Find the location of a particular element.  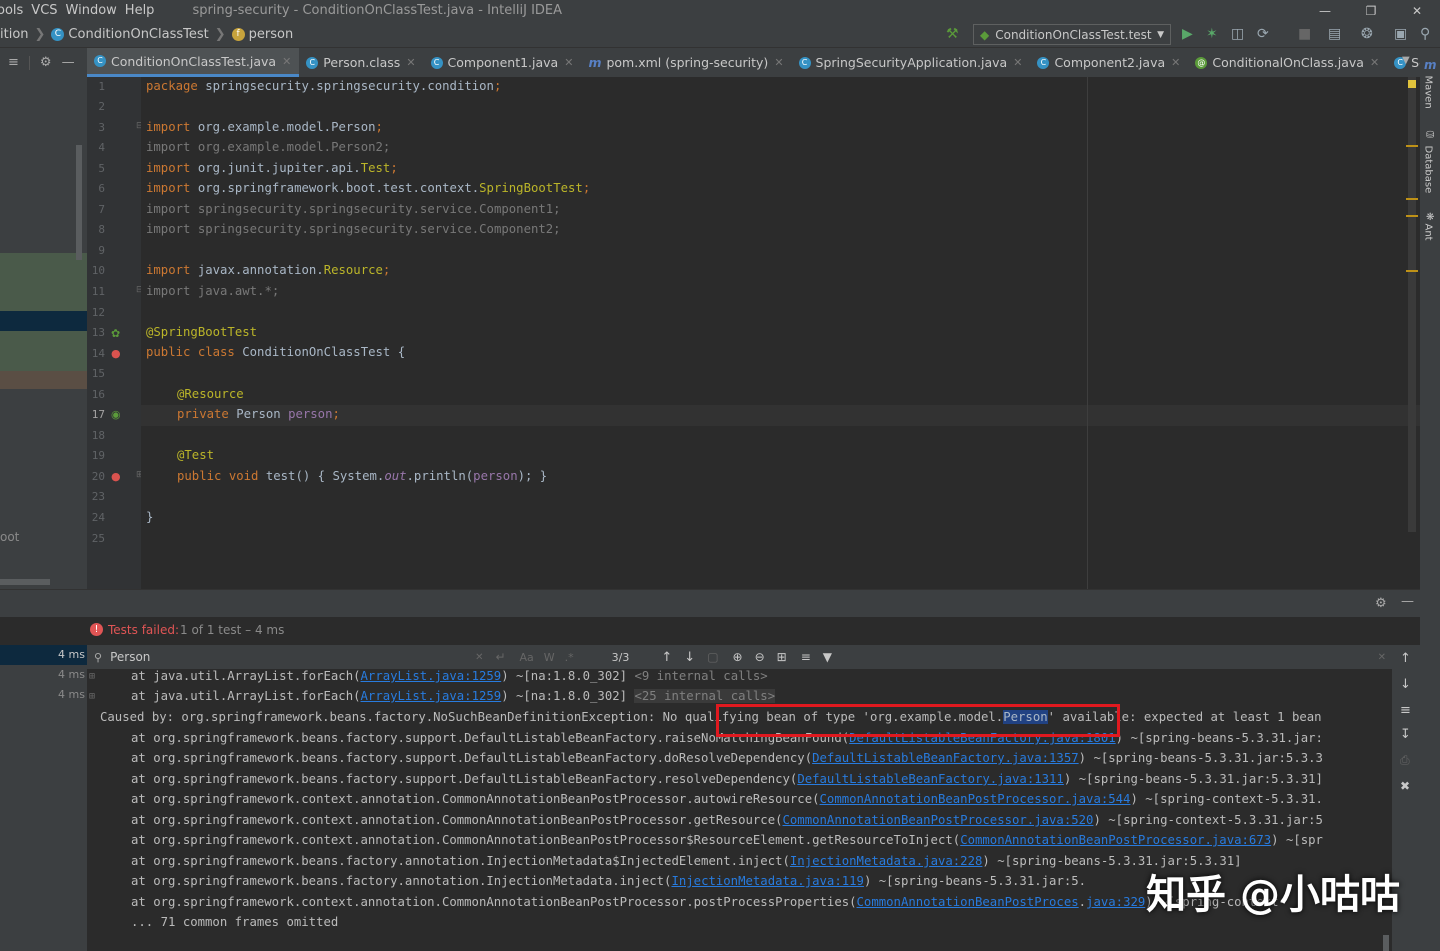

search-icon: ⚲ is located at coordinates (1425, 34).